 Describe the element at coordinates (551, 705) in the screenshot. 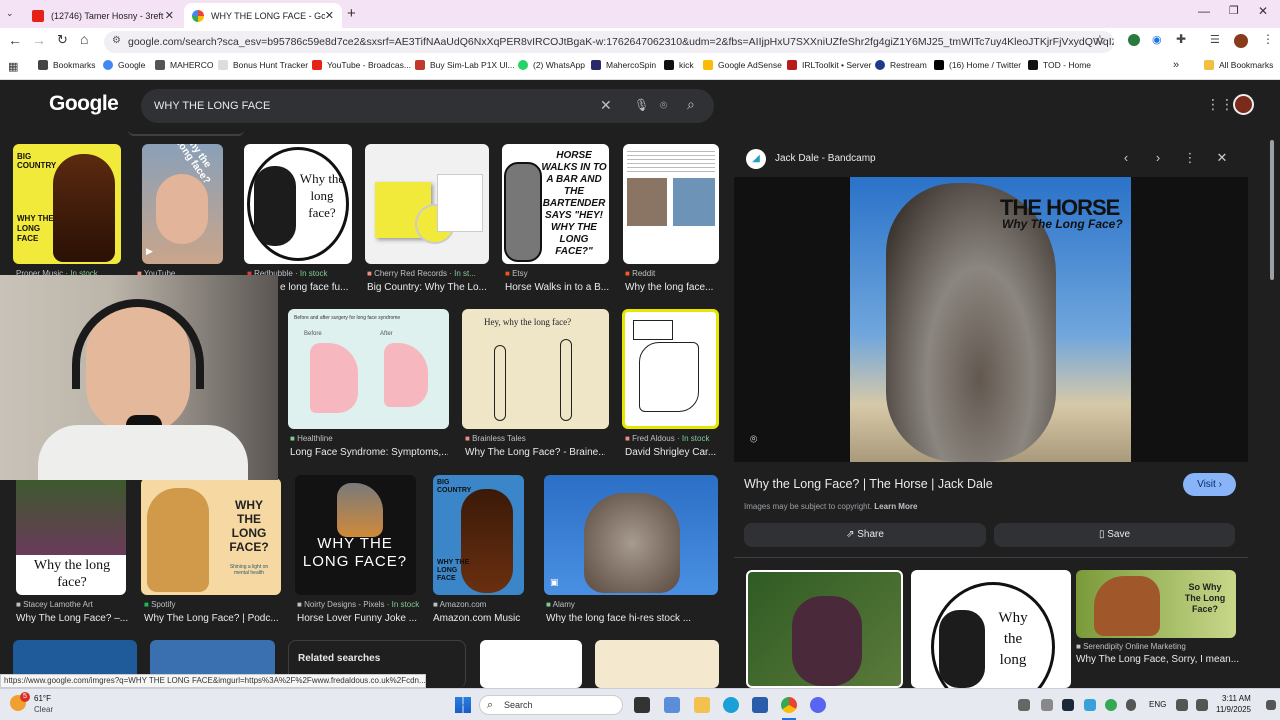

I see `taskbar-search: ⌕ Search` at that location.